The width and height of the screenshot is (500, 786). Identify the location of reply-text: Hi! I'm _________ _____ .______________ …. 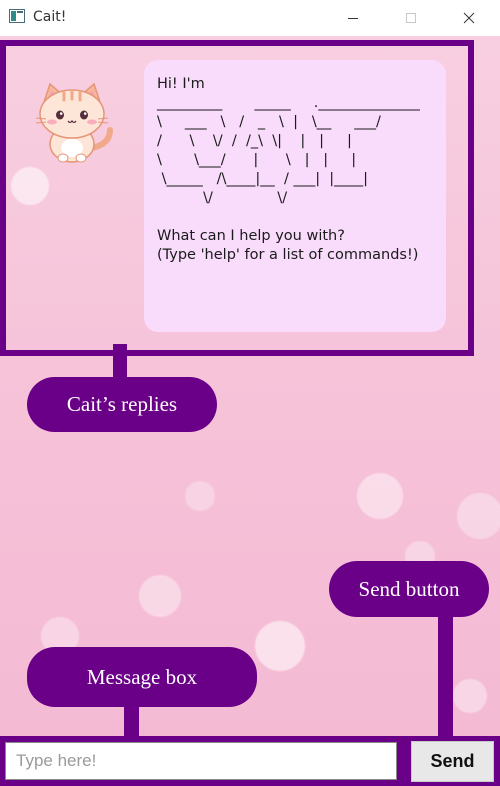
(288, 169).